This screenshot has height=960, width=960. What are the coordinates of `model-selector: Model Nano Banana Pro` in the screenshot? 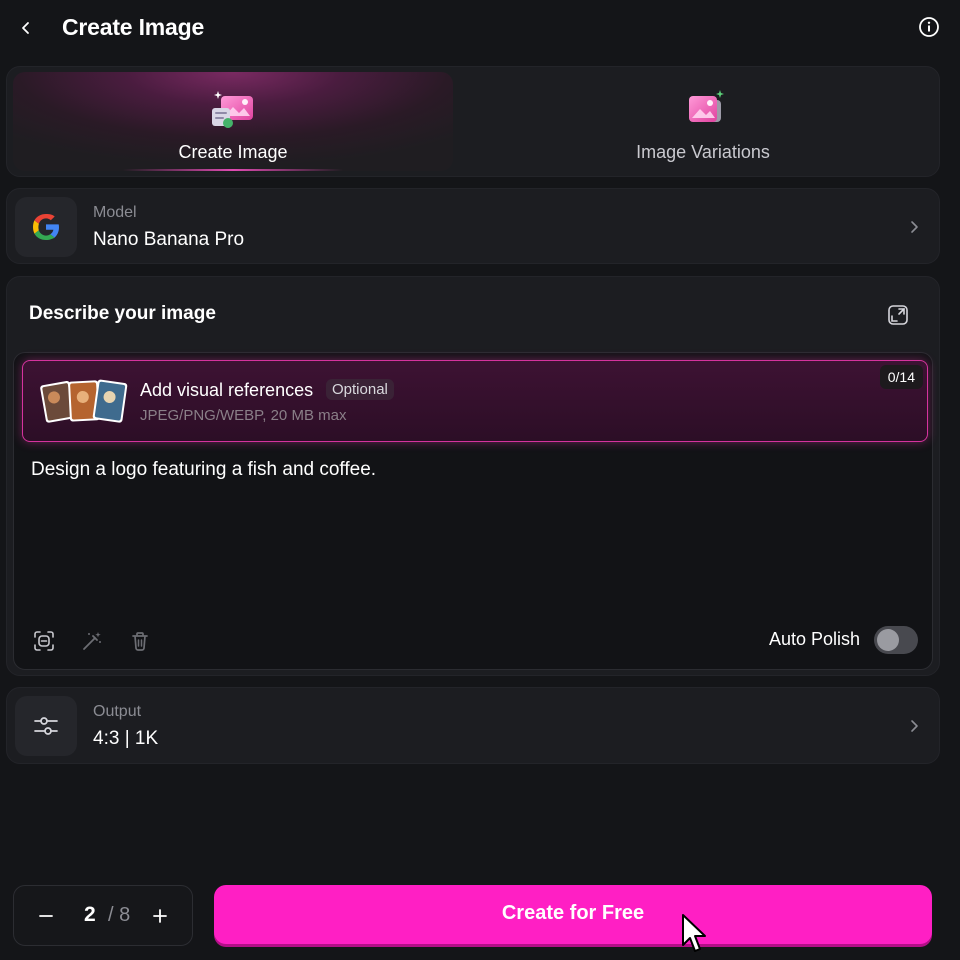 It's located at (473, 226).